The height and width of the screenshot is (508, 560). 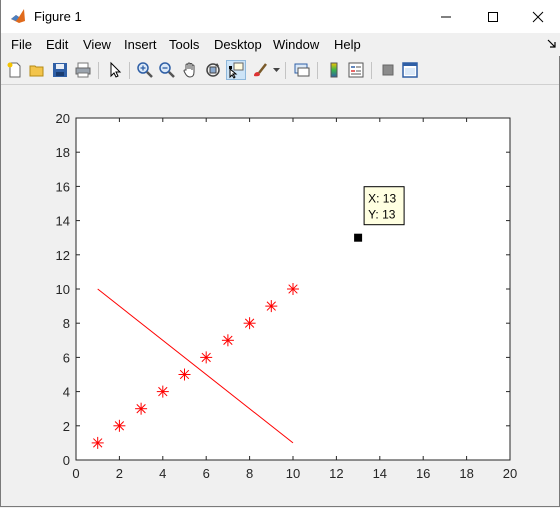 I want to click on close-button, so click(x=537, y=16).